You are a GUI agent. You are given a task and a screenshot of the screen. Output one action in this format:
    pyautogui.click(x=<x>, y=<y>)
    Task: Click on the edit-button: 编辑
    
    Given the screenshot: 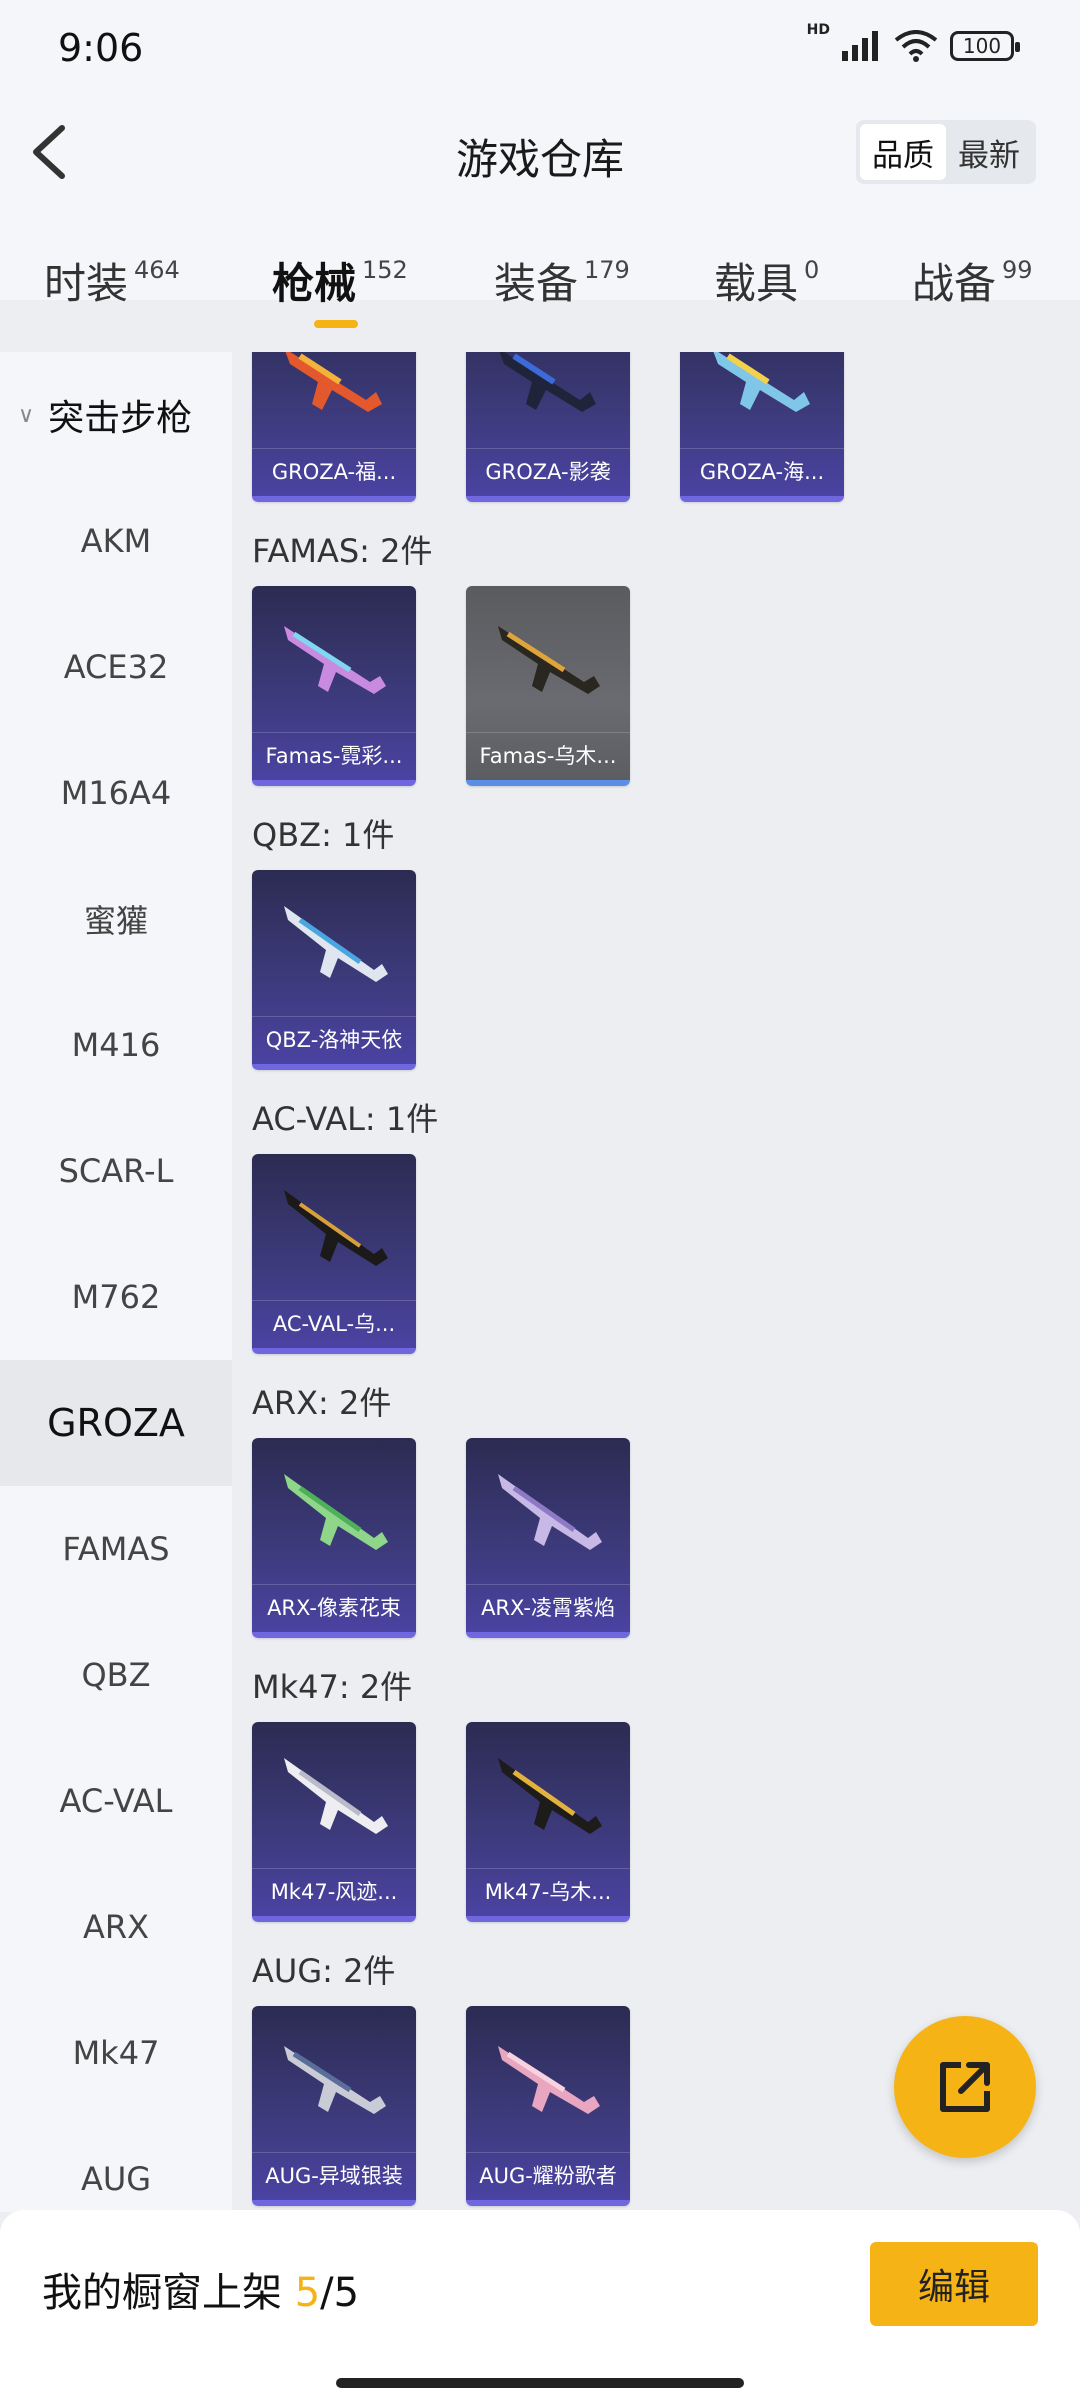 What is the action you would take?
    pyautogui.click(x=954, y=2284)
    